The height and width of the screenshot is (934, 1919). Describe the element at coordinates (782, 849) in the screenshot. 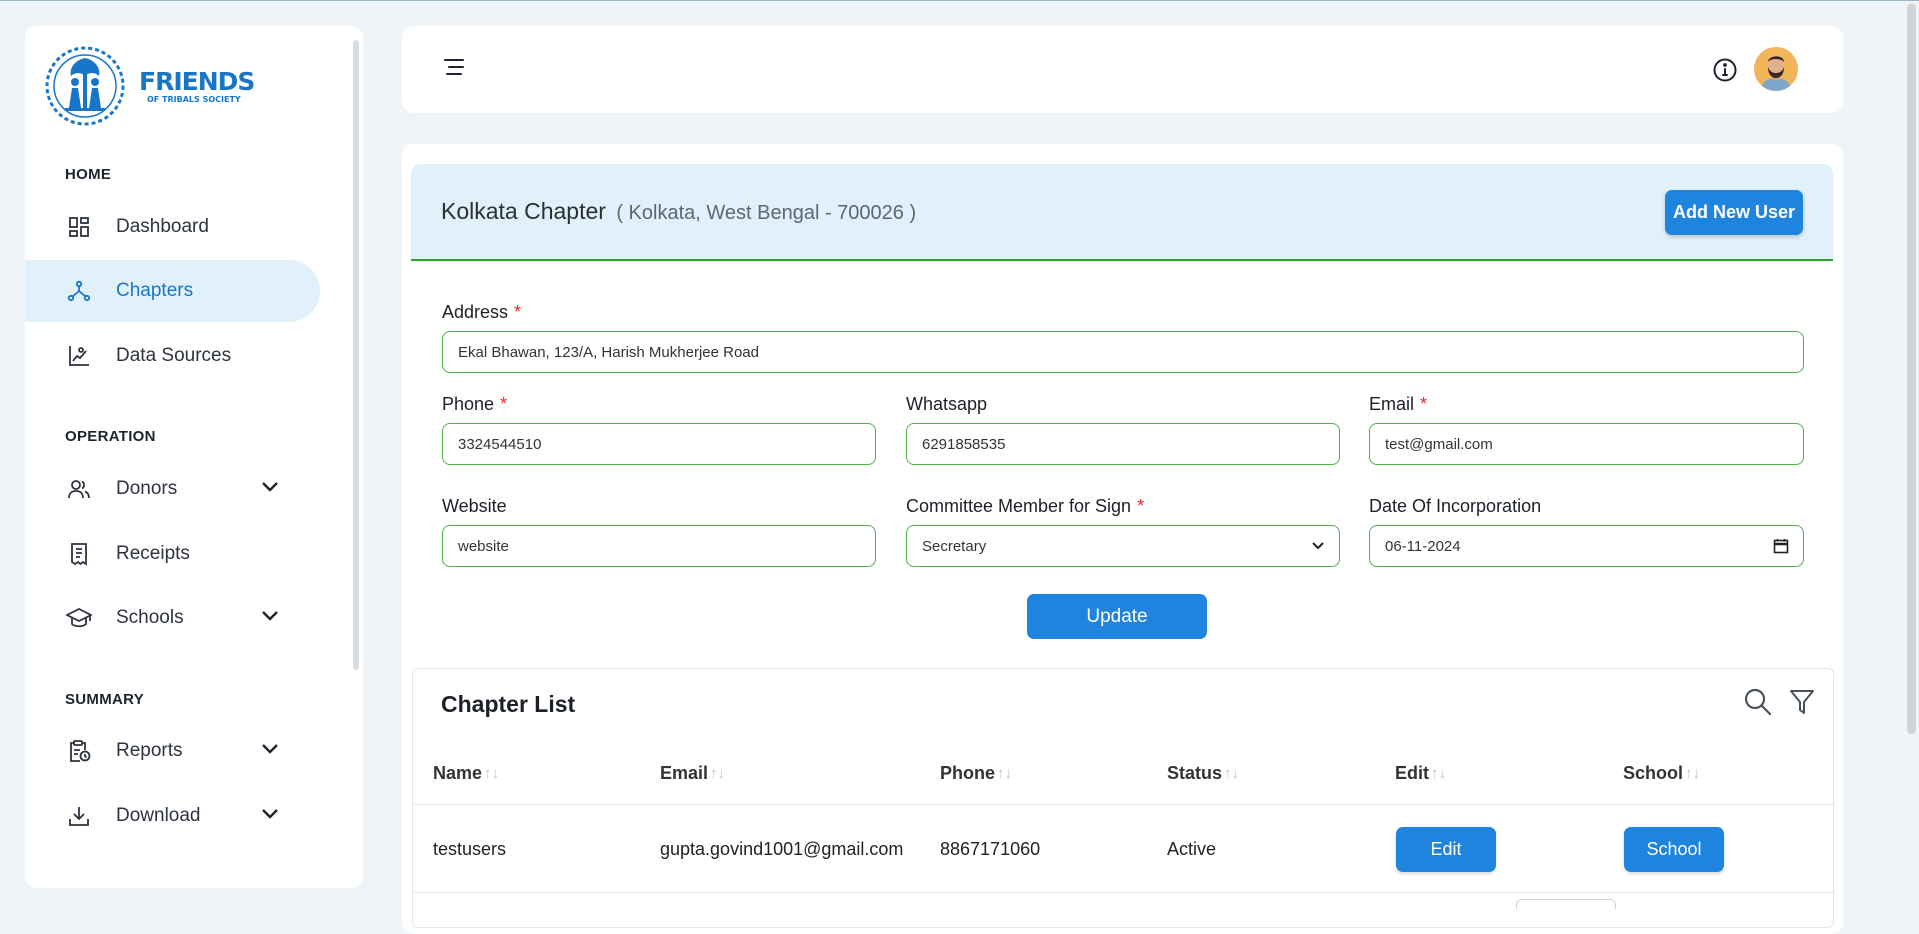

I see `cell-email: gupta.govind1001@gmail.com` at that location.